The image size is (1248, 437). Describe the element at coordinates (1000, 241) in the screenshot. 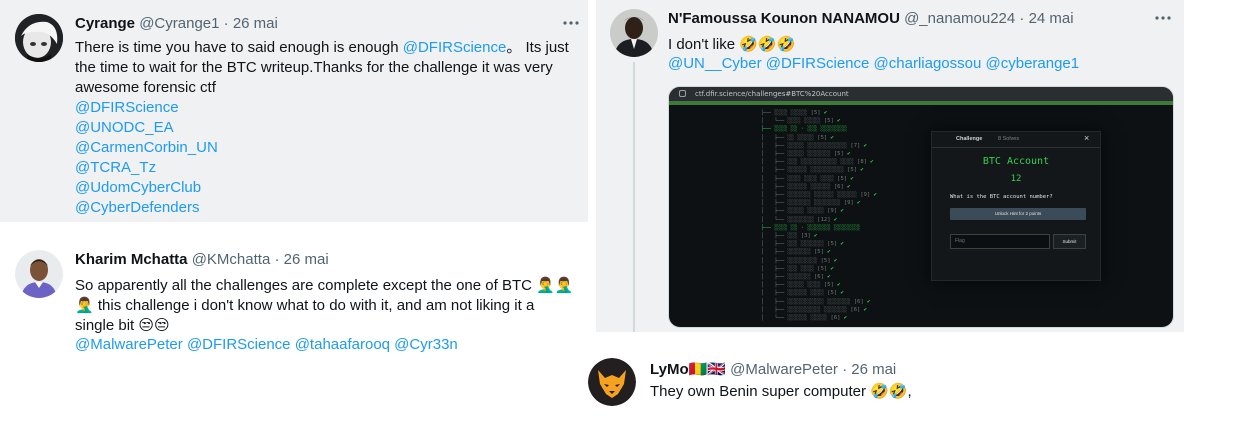

I see `flag-input: Flag` at that location.